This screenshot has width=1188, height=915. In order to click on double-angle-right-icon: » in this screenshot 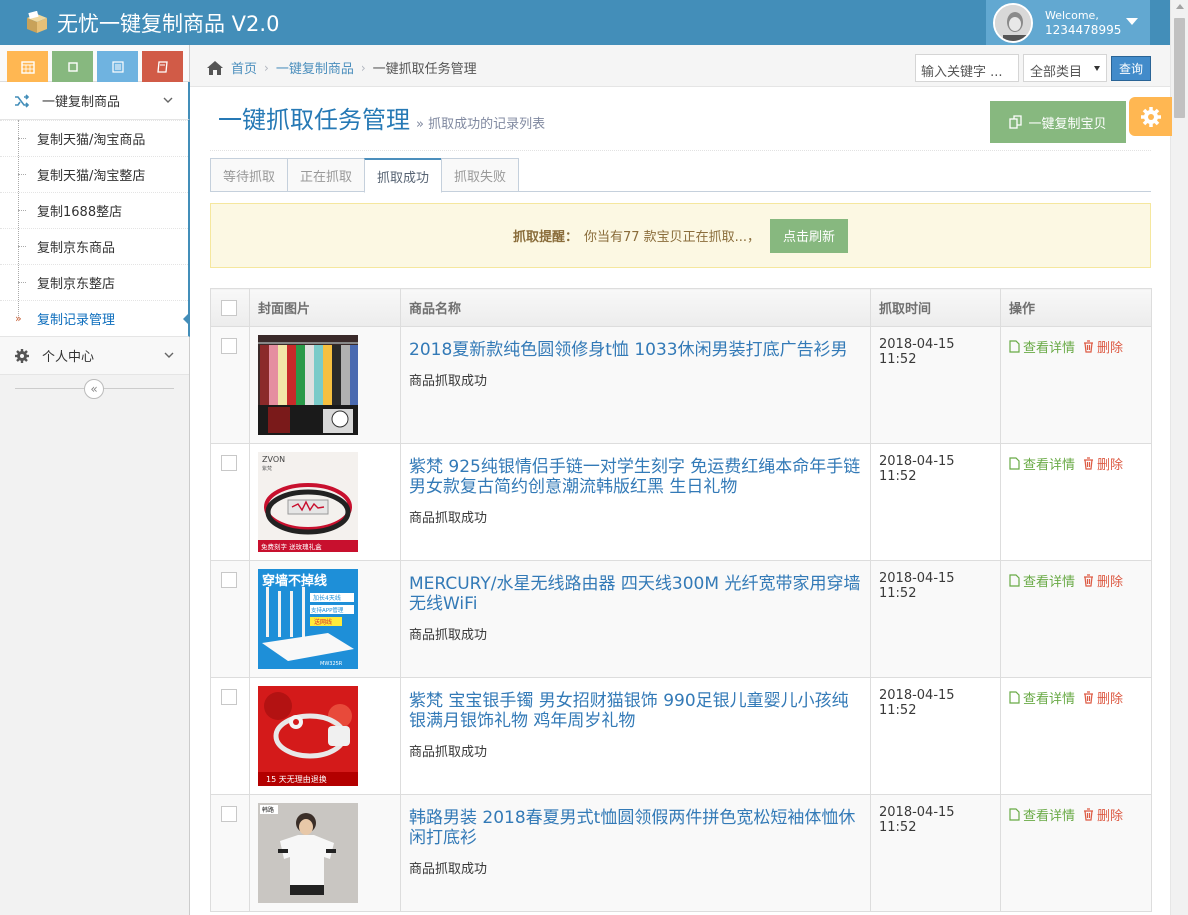, I will do `click(18, 318)`.